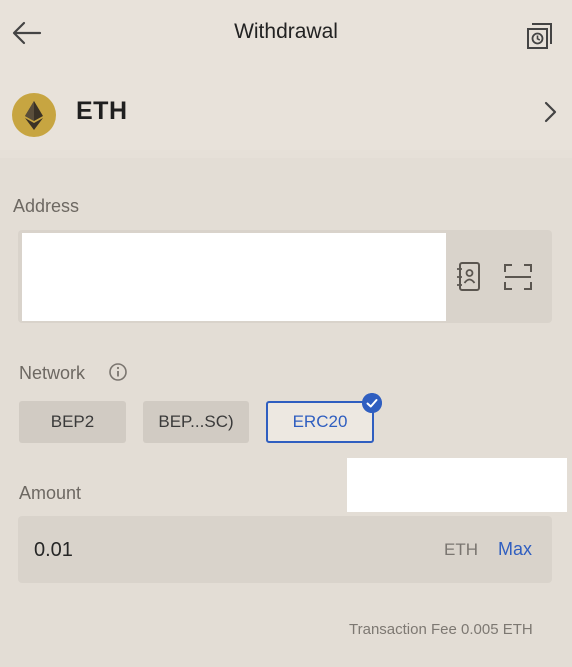 The width and height of the screenshot is (572, 667). I want to click on transaction-fee: Transaction Fee 0.005 ETH, so click(441, 629).